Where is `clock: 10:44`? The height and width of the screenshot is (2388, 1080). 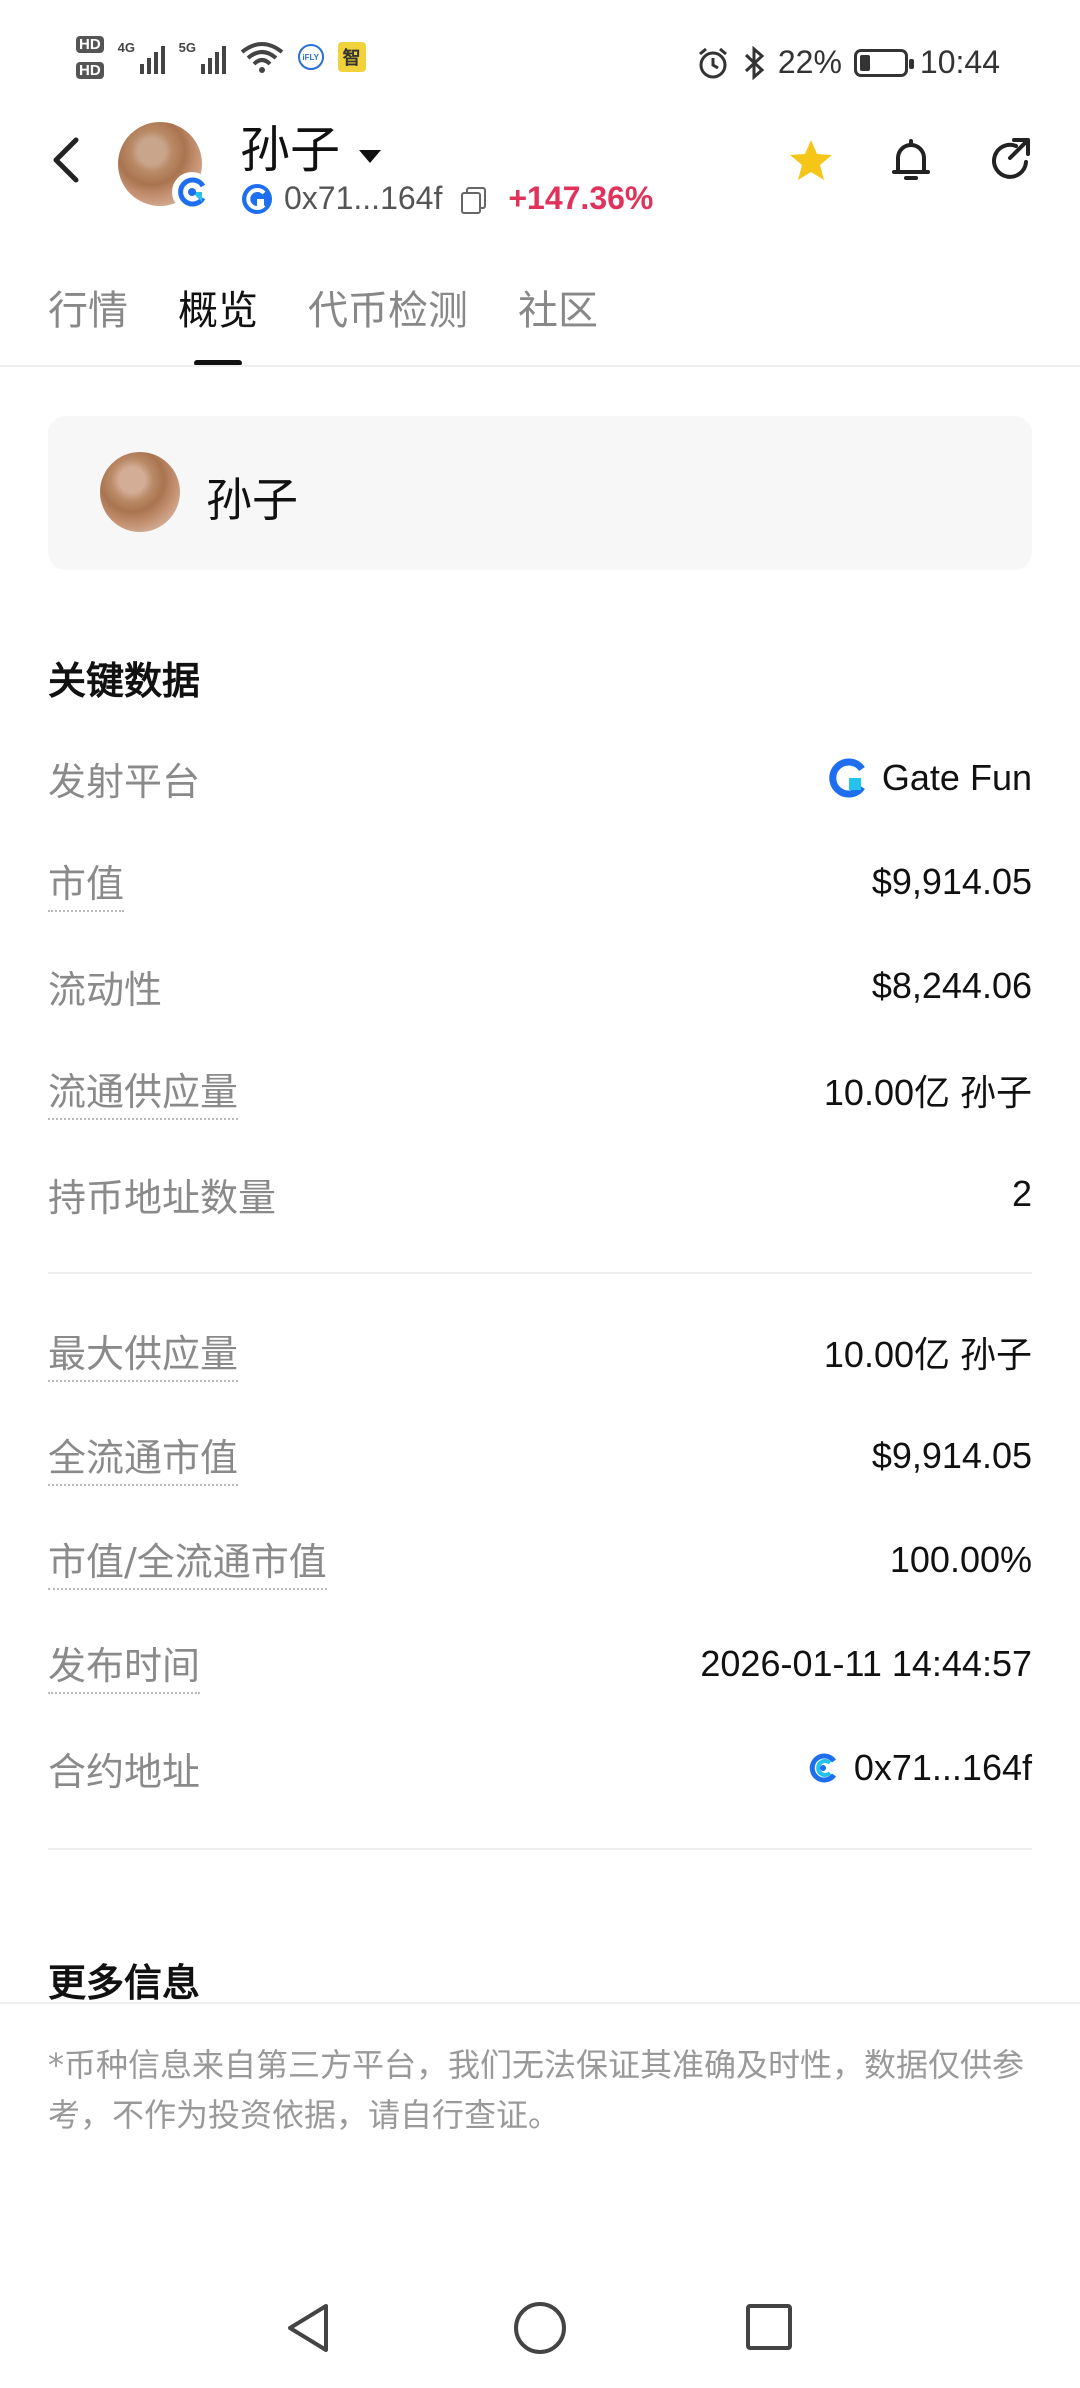
clock: 10:44 is located at coordinates (959, 62).